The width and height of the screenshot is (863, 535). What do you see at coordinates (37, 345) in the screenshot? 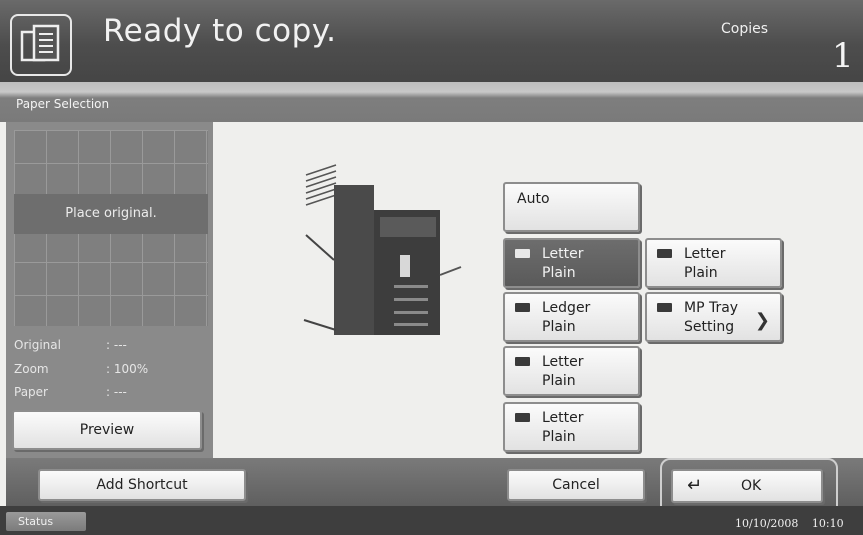
I see `original-label: Original` at bounding box center [37, 345].